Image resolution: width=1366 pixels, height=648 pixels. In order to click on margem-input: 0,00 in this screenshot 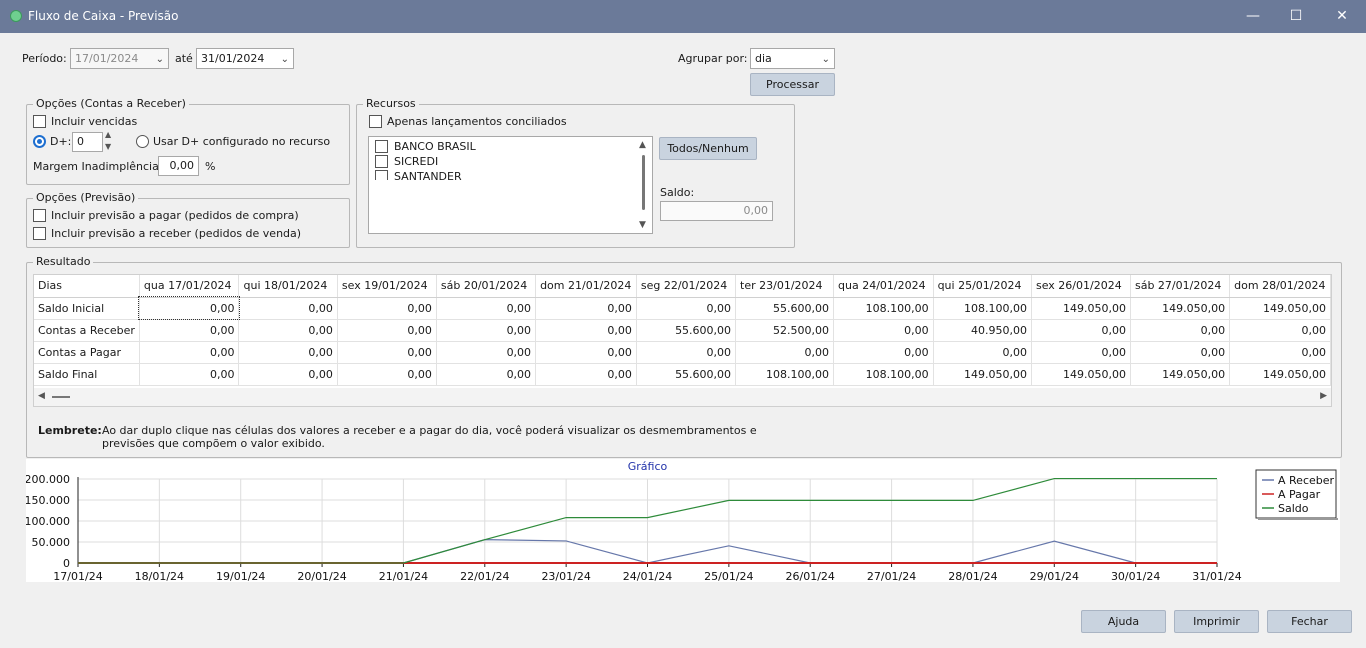, I will do `click(178, 166)`.